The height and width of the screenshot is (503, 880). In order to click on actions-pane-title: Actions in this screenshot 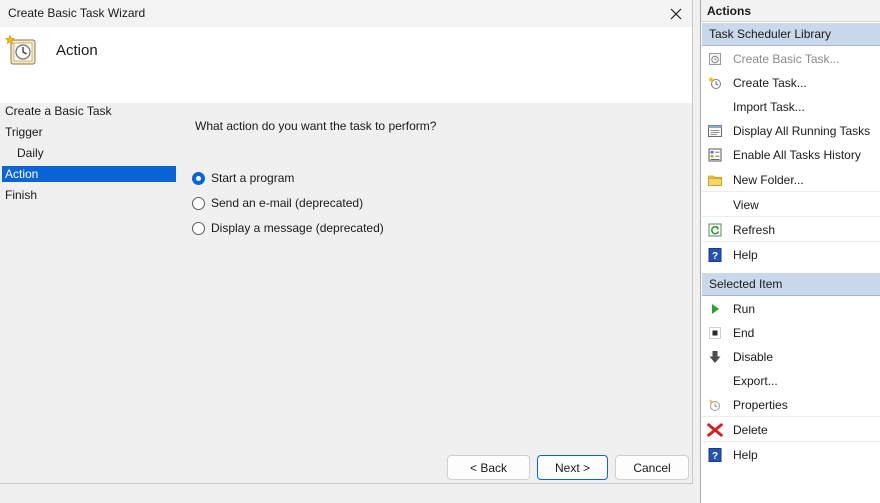, I will do `click(790, 11)`.